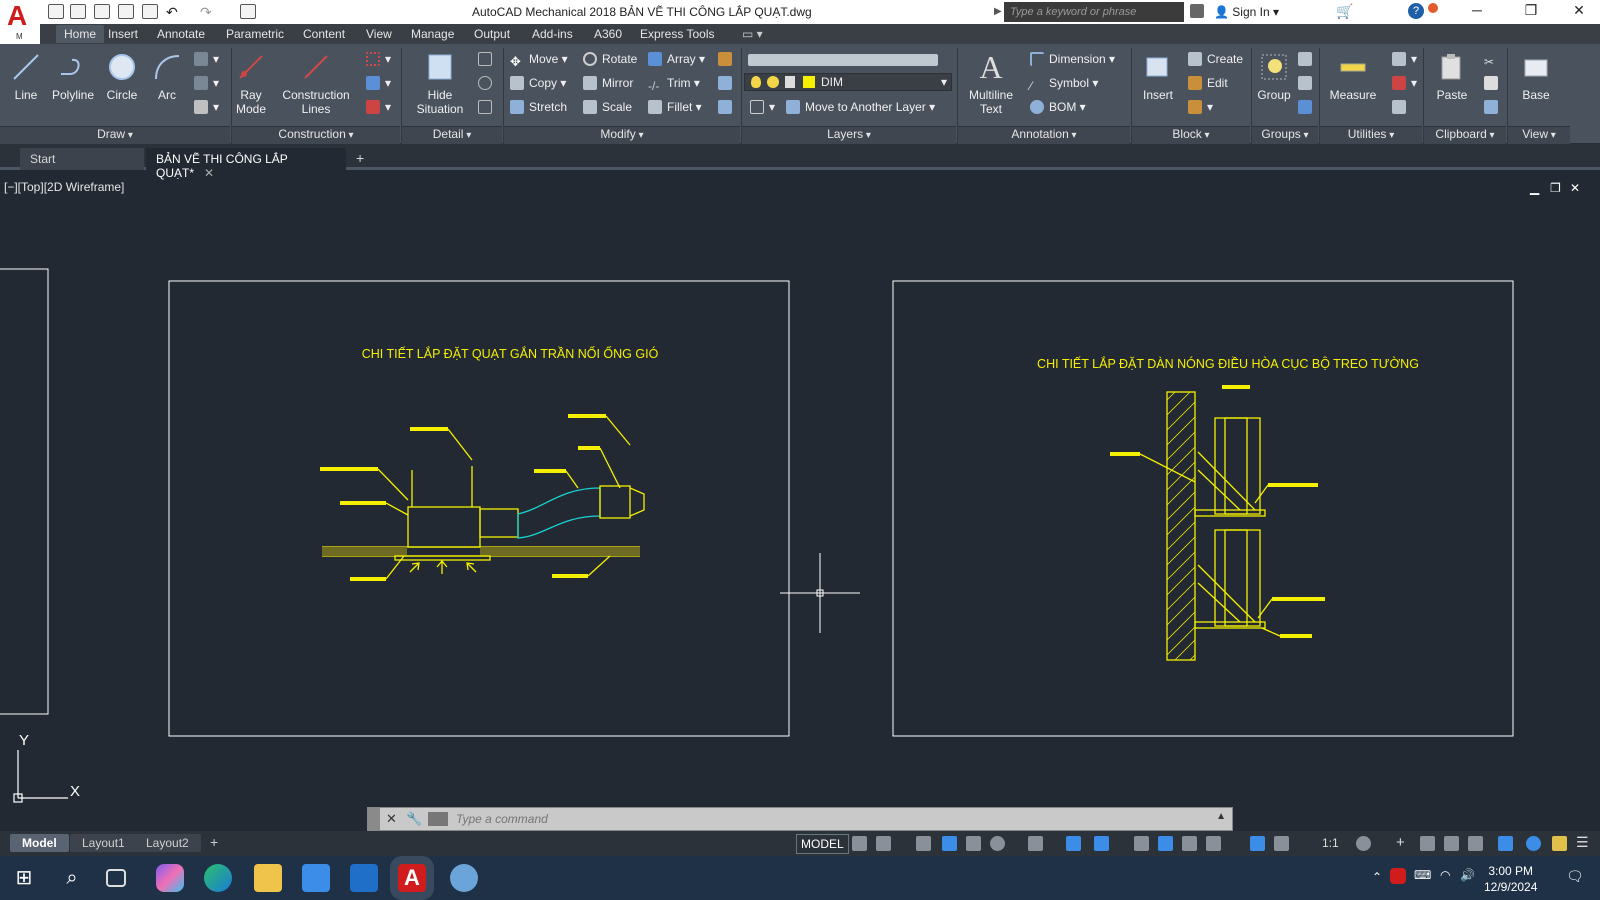 Image resolution: width=1600 pixels, height=900 pixels. I want to click on utility-tool-1: ▾, so click(1404, 59).